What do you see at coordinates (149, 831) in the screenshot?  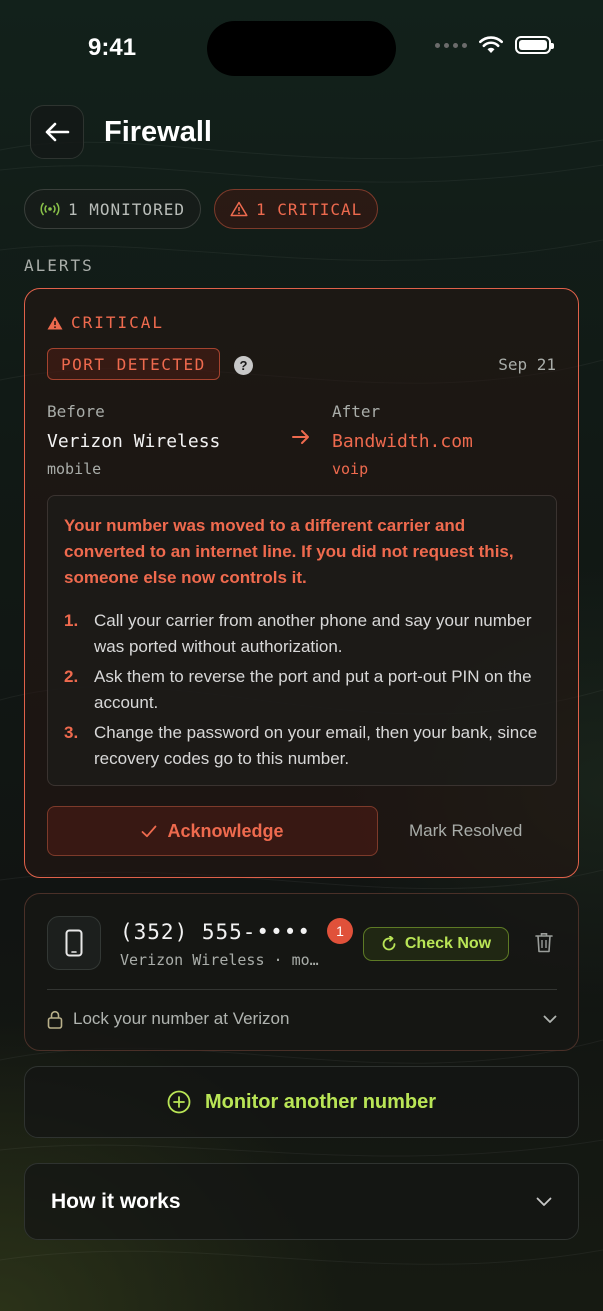 I see `check-icon` at bounding box center [149, 831].